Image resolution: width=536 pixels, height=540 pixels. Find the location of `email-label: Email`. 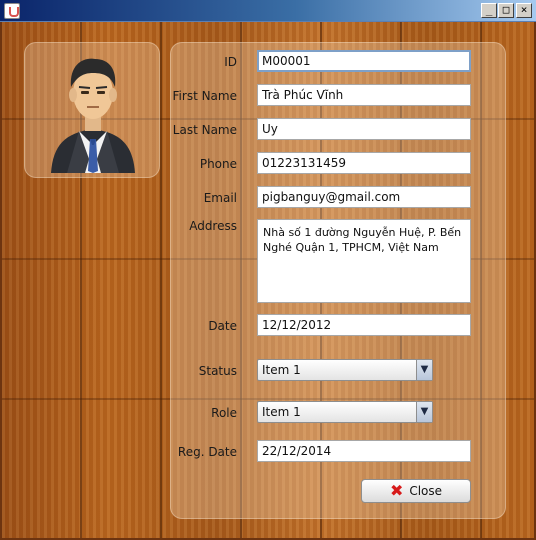

email-label: Email is located at coordinates (220, 198).